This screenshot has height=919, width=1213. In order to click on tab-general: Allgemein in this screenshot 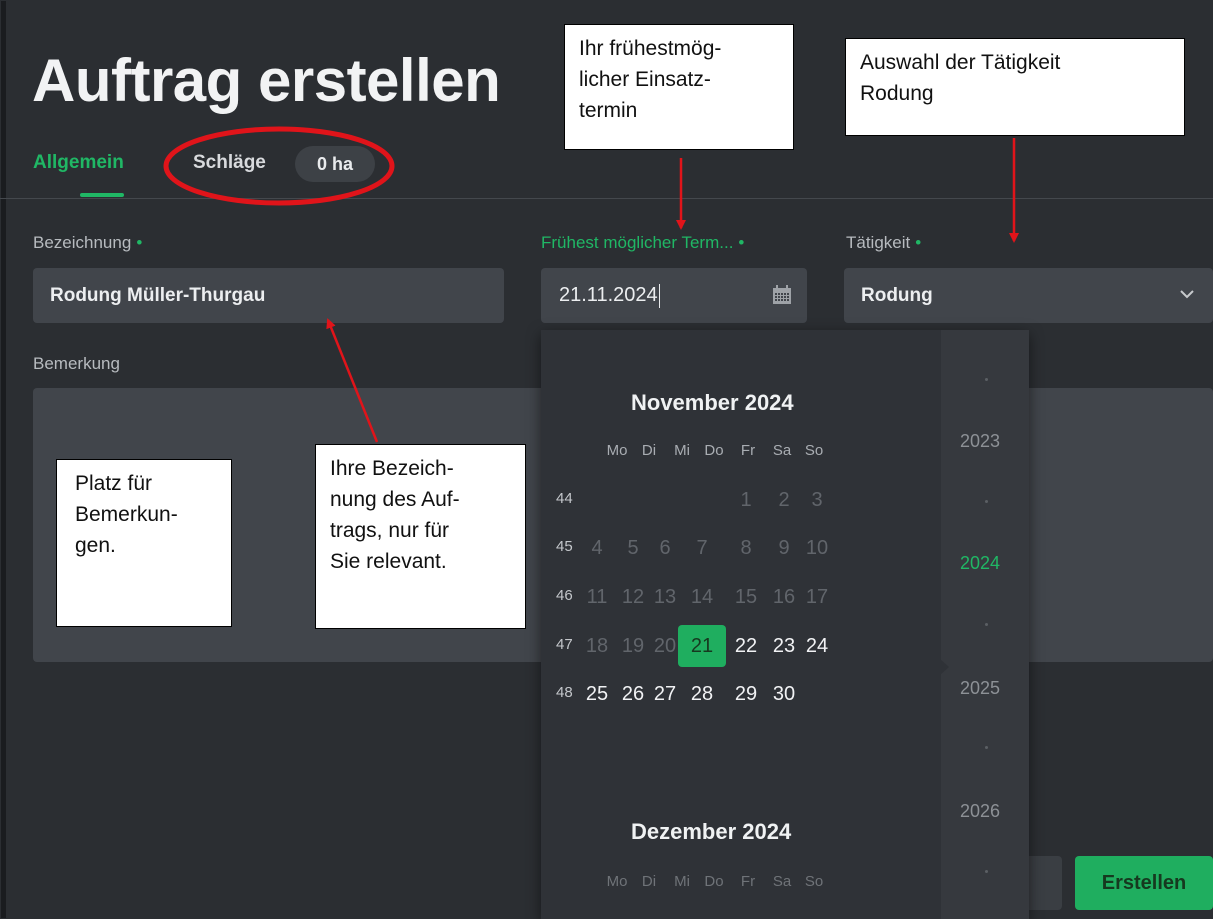, I will do `click(78, 163)`.